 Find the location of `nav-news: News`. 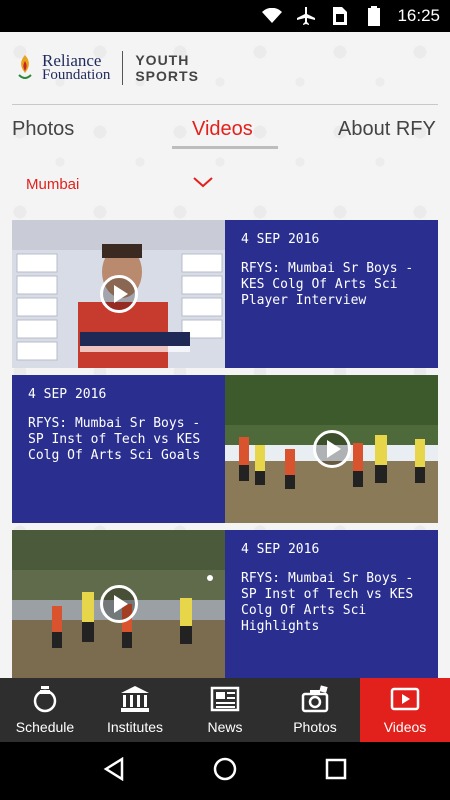

nav-news: News is located at coordinates (225, 710).